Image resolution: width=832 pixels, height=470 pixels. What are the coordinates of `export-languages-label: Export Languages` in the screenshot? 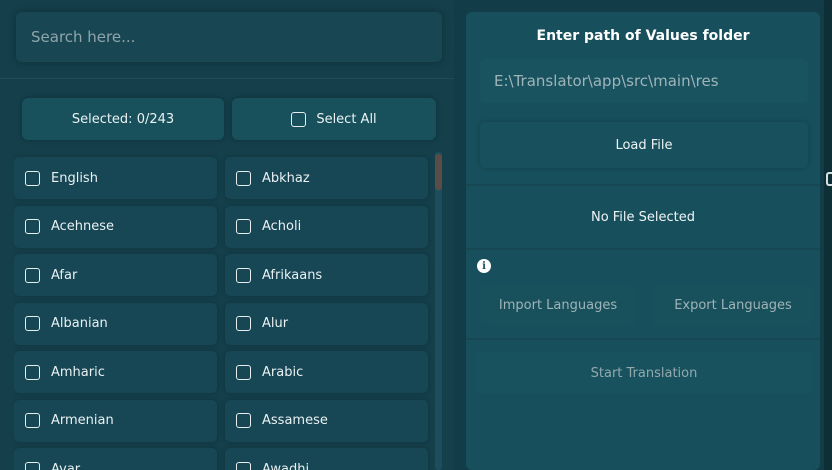 It's located at (733, 305).